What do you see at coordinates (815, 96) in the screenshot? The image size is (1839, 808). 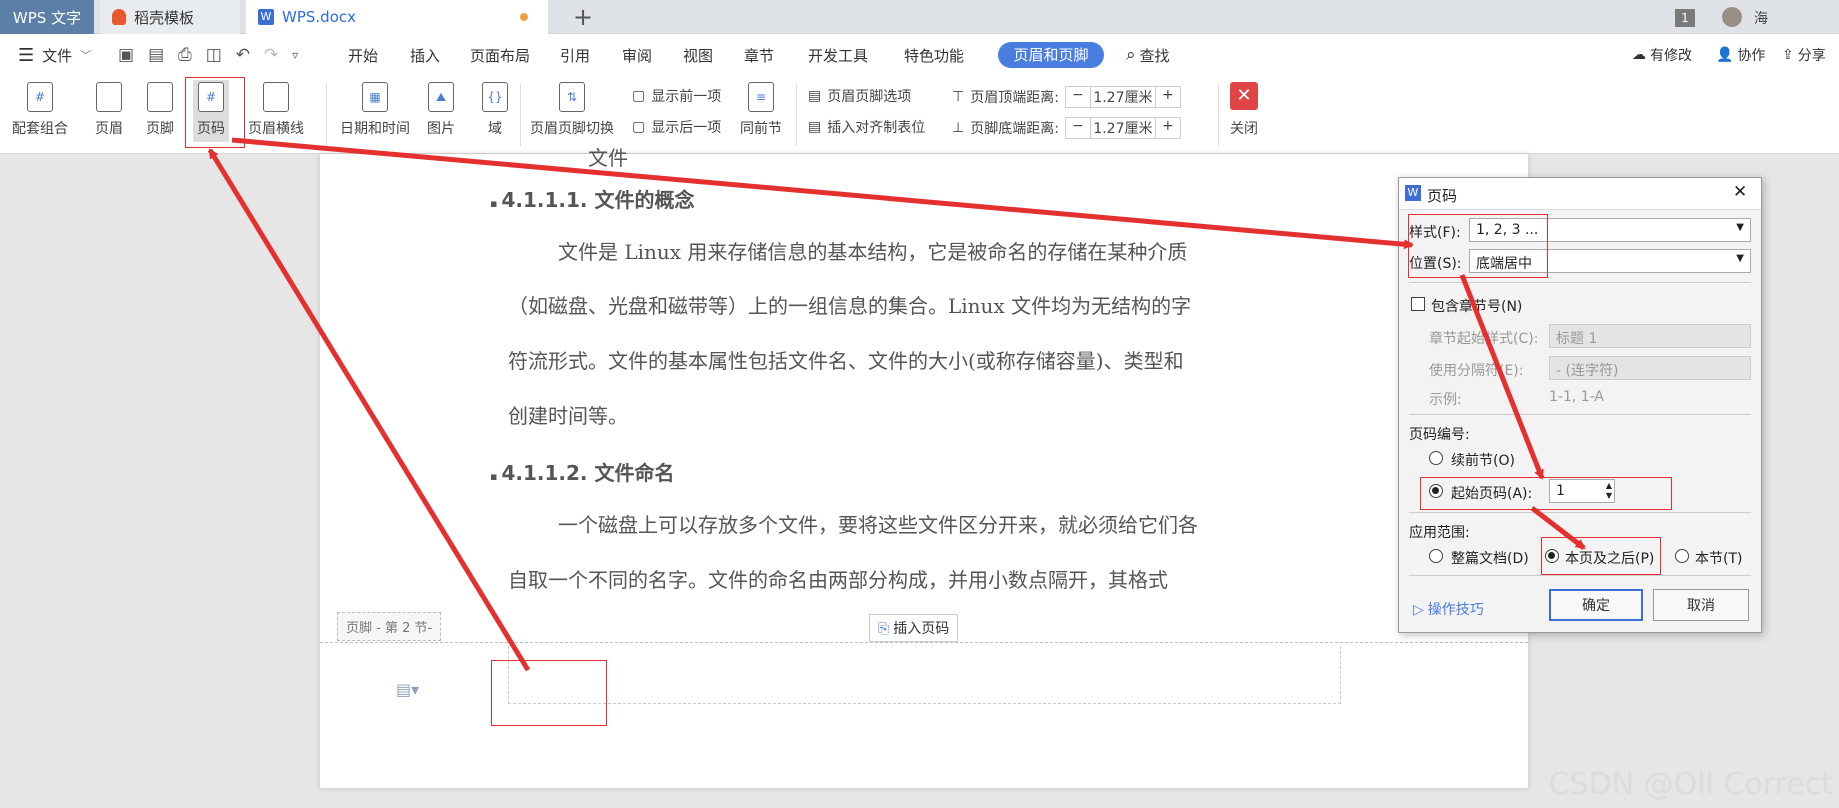 I see `options-icon: ▤` at bounding box center [815, 96].